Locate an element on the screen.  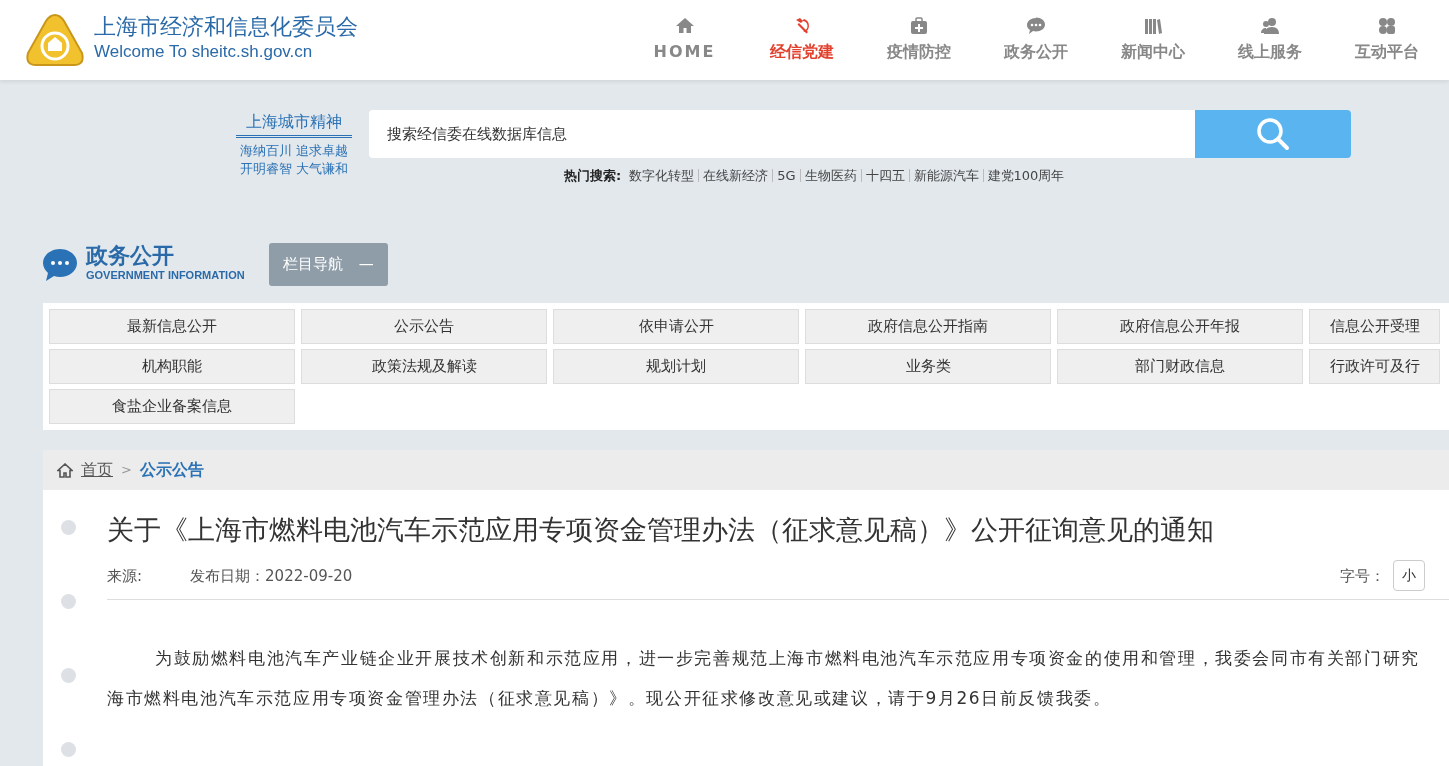
hot-search-link: 在线新经济 is located at coordinates (736, 176).